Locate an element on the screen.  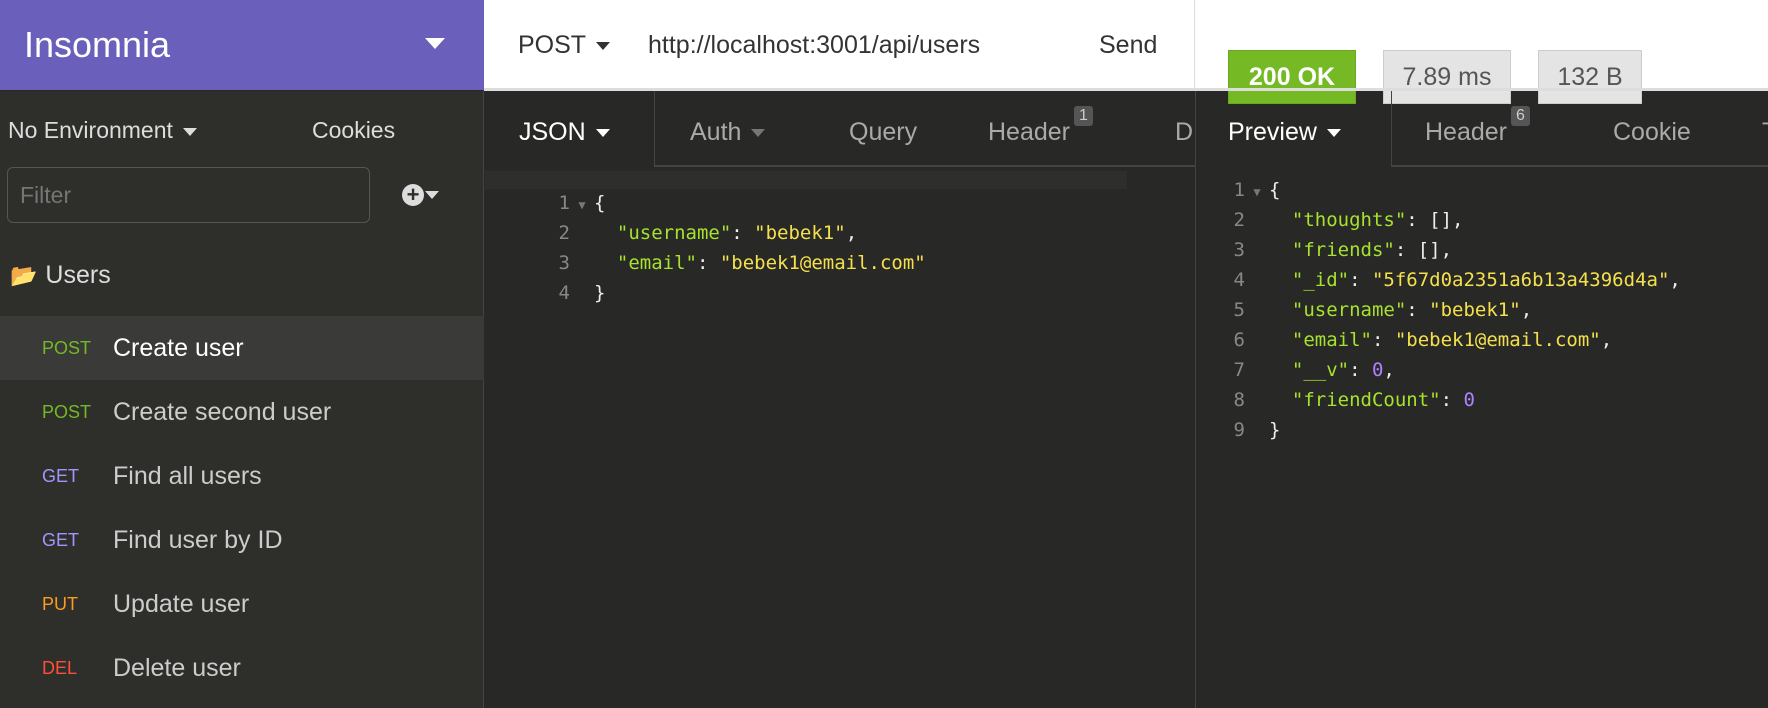
tab-timeline: T is located at coordinates (1765, 132).